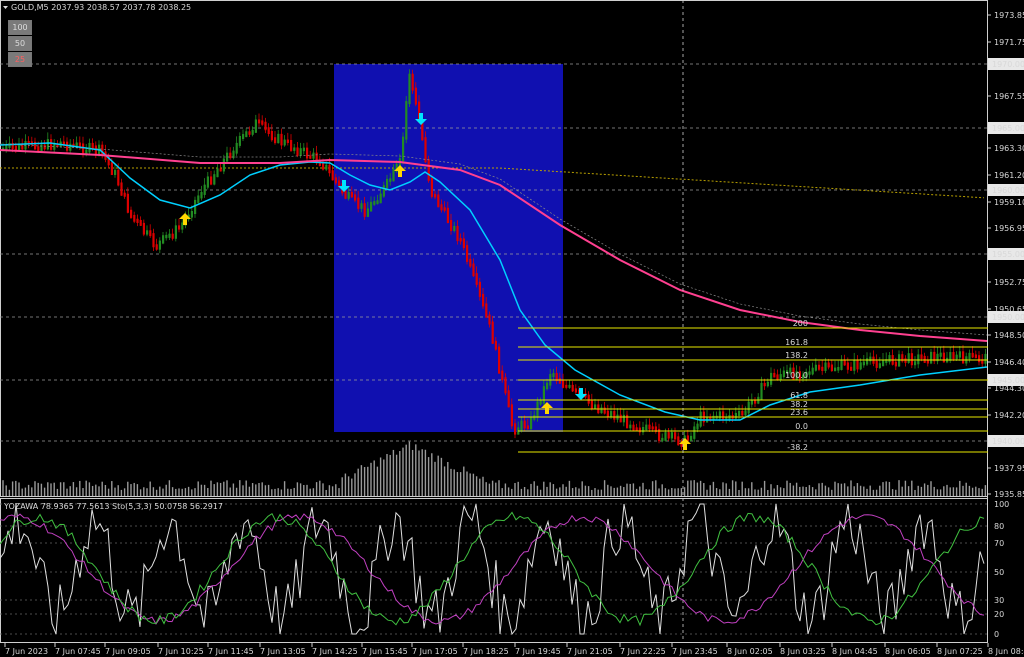 Image resolution: width=1024 pixels, height=657 pixels. What do you see at coordinates (797, 447) in the screenshot?
I see `fibo-label: -38.2` at bounding box center [797, 447].